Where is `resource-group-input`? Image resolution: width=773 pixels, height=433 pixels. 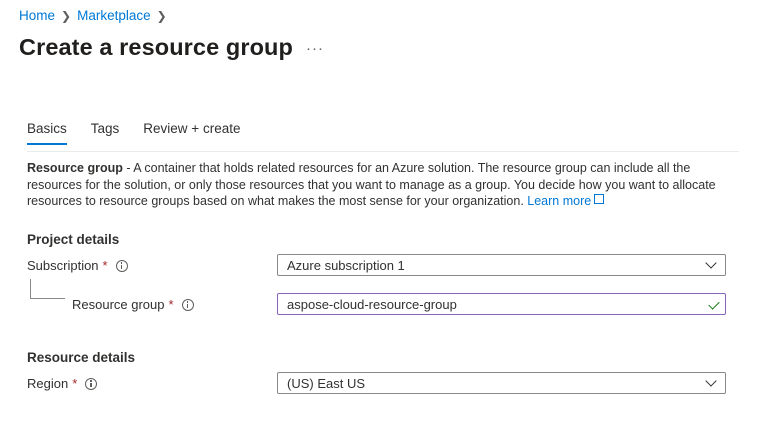 resource-group-input is located at coordinates (487, 304).